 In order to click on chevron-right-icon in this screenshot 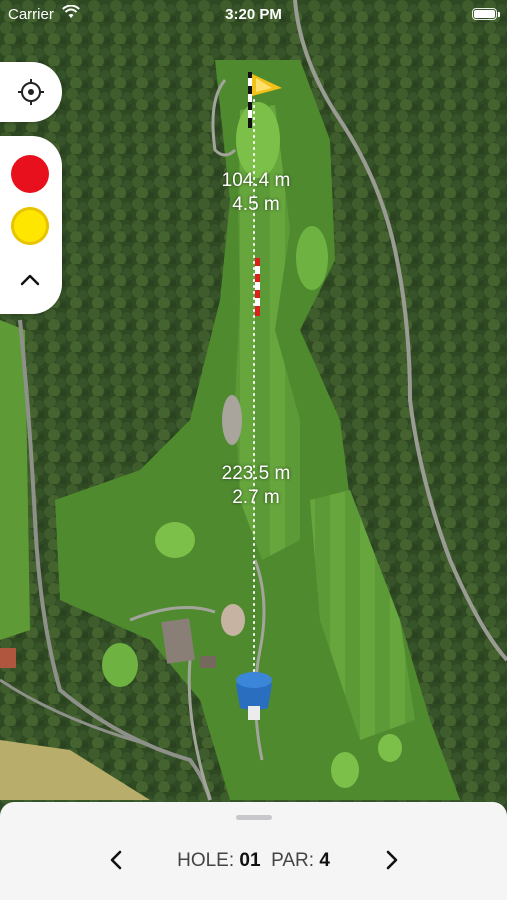, I will do `click(391, 860)`.